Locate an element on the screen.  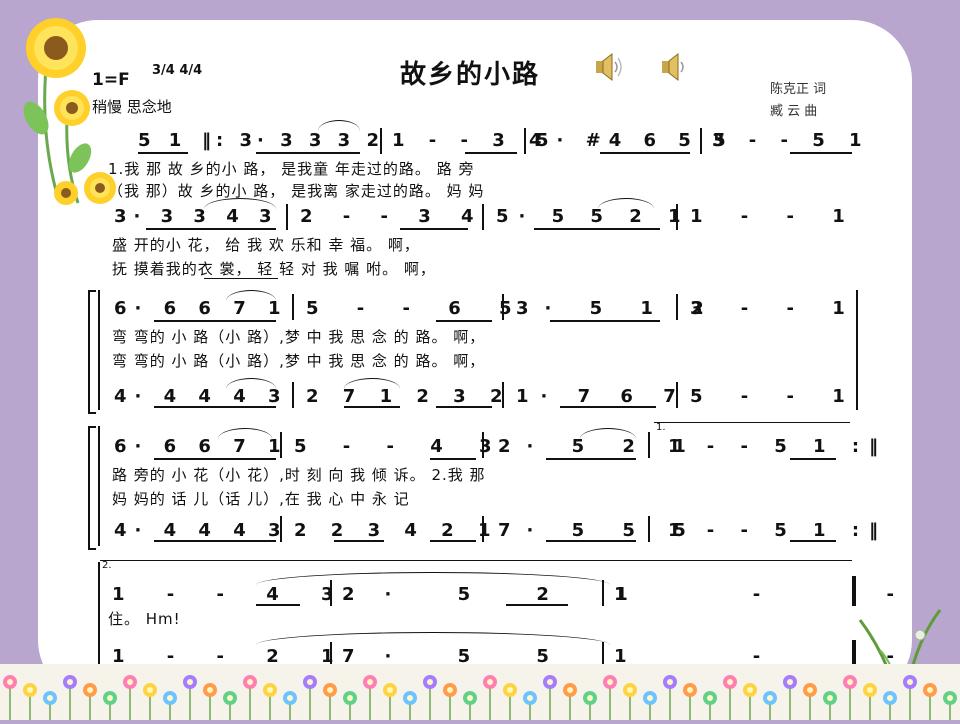
notes-line-4-m1: 6· 6 6 7 1 is located at coordinates (201, 446).